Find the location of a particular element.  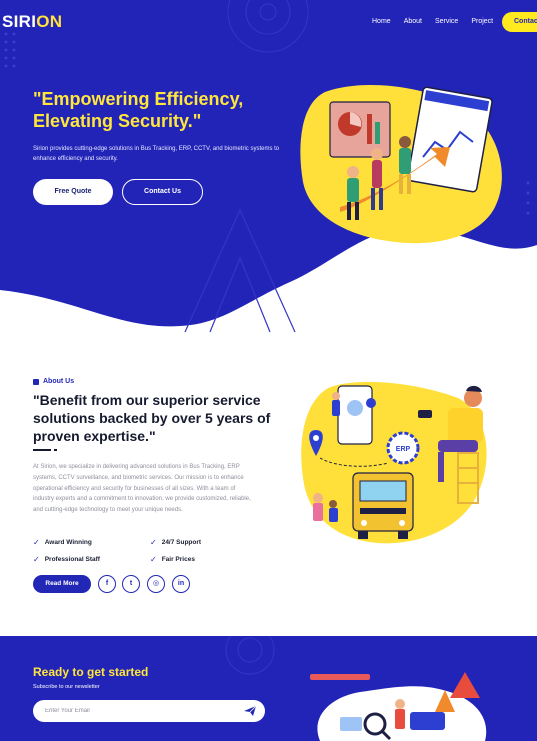

free-quote-button: Free Quote is located at coordinates (73, 192).